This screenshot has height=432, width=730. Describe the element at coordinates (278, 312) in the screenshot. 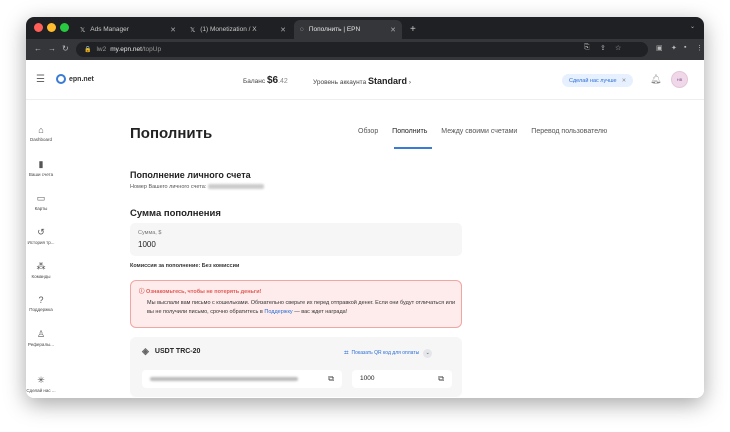

I see `support-link: Поддержку` at that location.